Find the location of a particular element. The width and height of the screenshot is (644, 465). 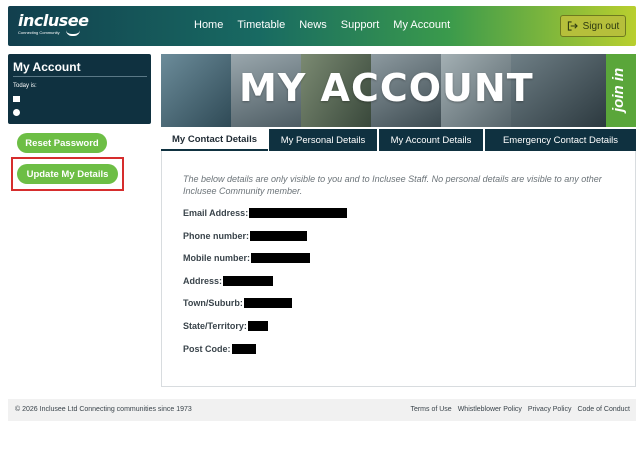

footer-link-code-of-conduct: Code of Conduct is located at coordinates (603, 409).